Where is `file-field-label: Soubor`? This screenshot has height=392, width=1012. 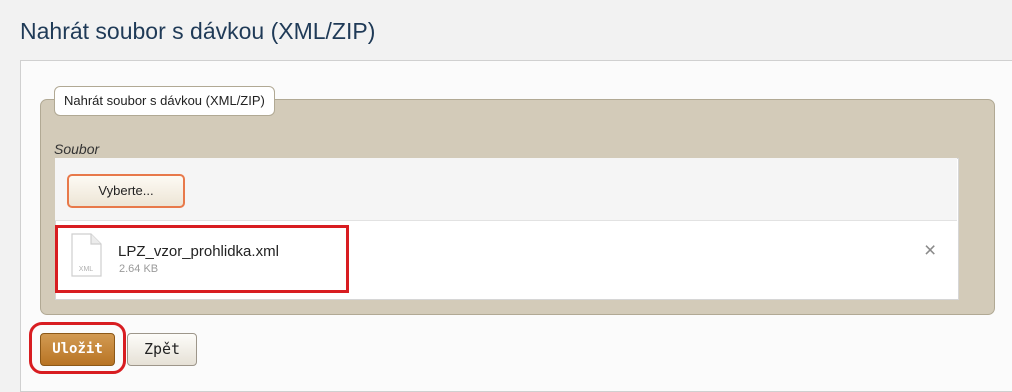 file-field-label: Soubor is located at coordinates (77, 149).